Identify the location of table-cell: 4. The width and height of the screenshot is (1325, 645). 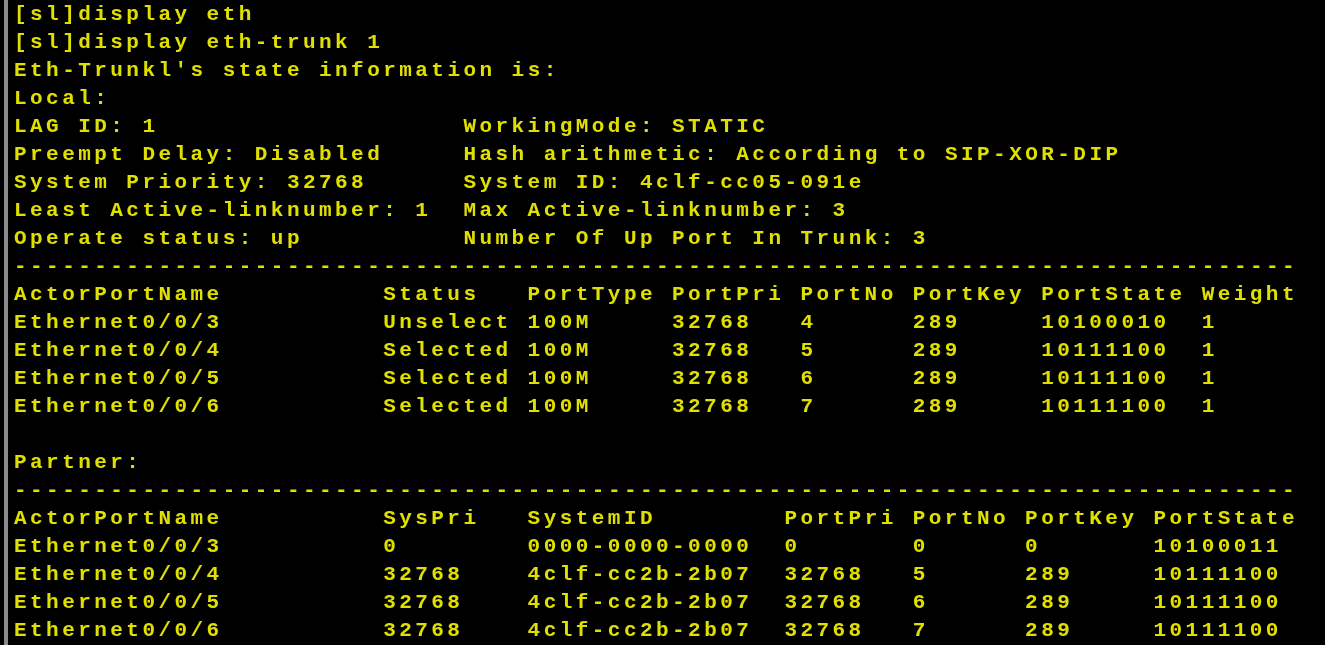
(808, 322).